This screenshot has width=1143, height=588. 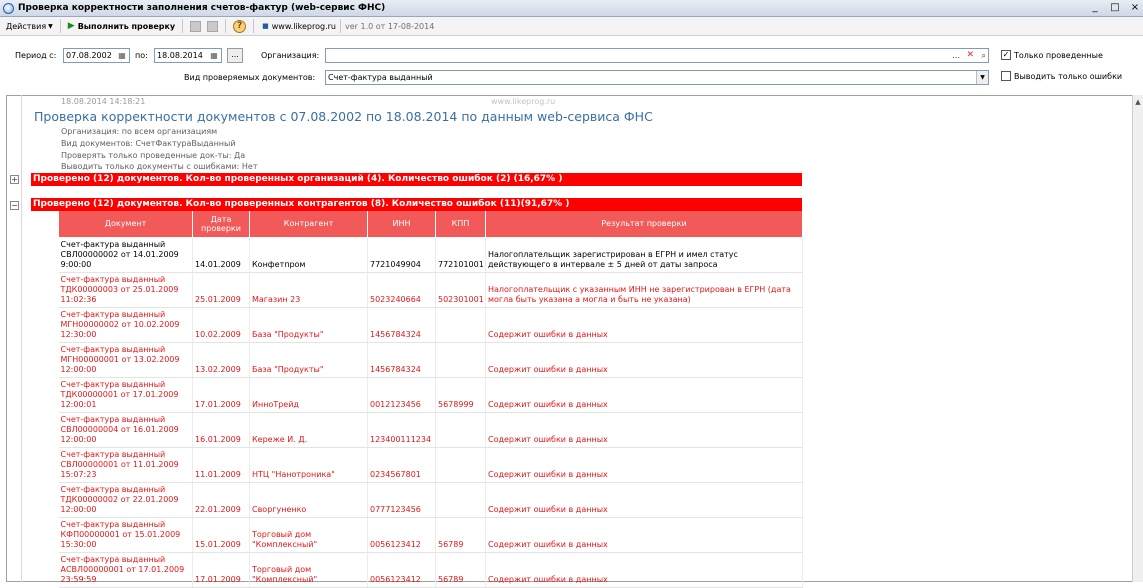 I want to click on play-icon: ▶, so click(x=71, y=26).